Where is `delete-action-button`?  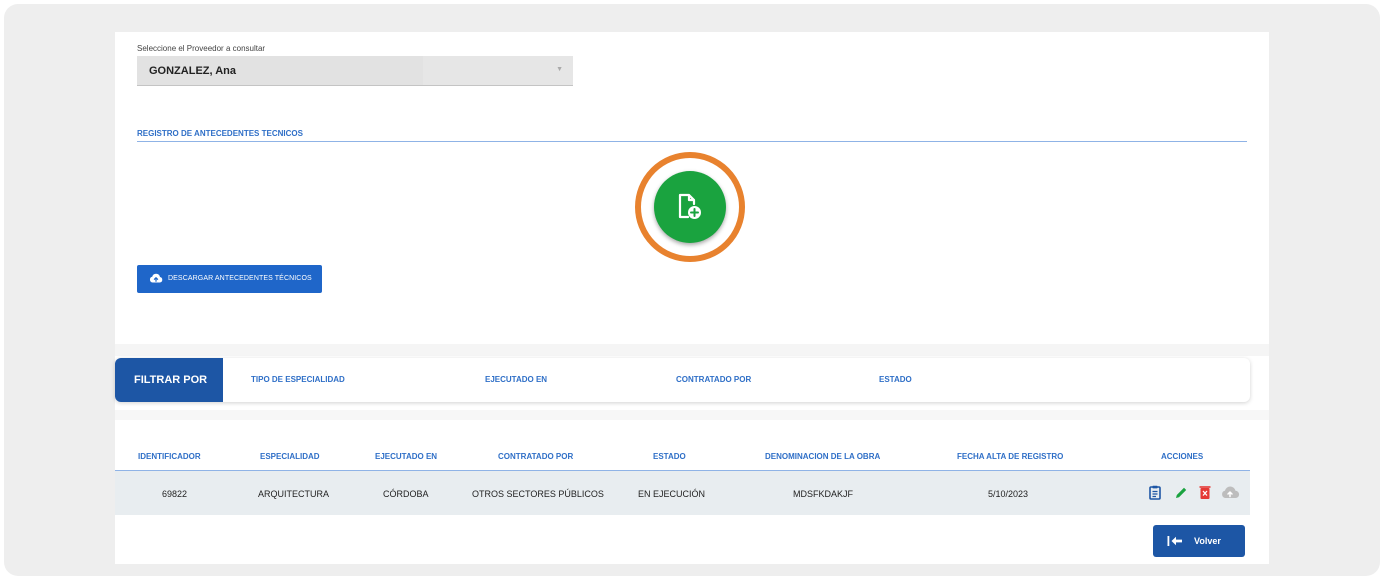
delete-action-button is located at coordinates (1205, 495).